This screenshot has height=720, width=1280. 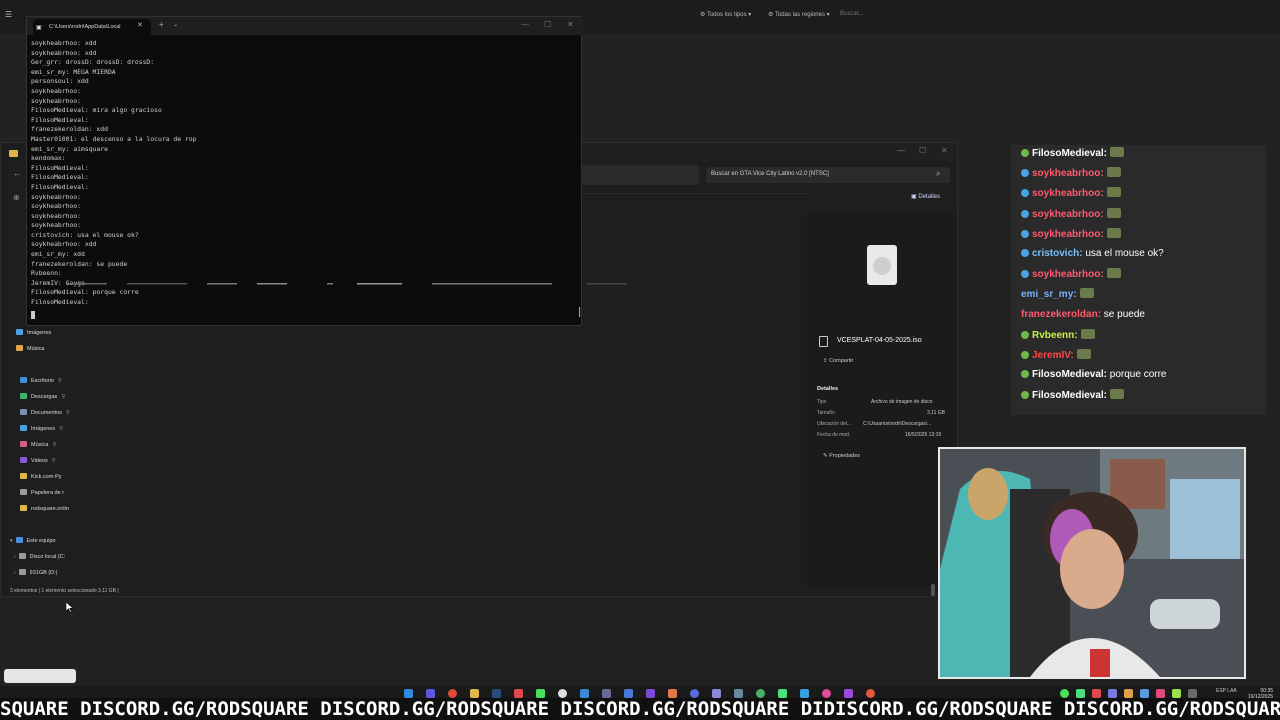 What do you see at coordinates (769, 152) in the screenshot?
I see `explorer-titlebar: — ☐ ✕` at bounding box center [769, 152].